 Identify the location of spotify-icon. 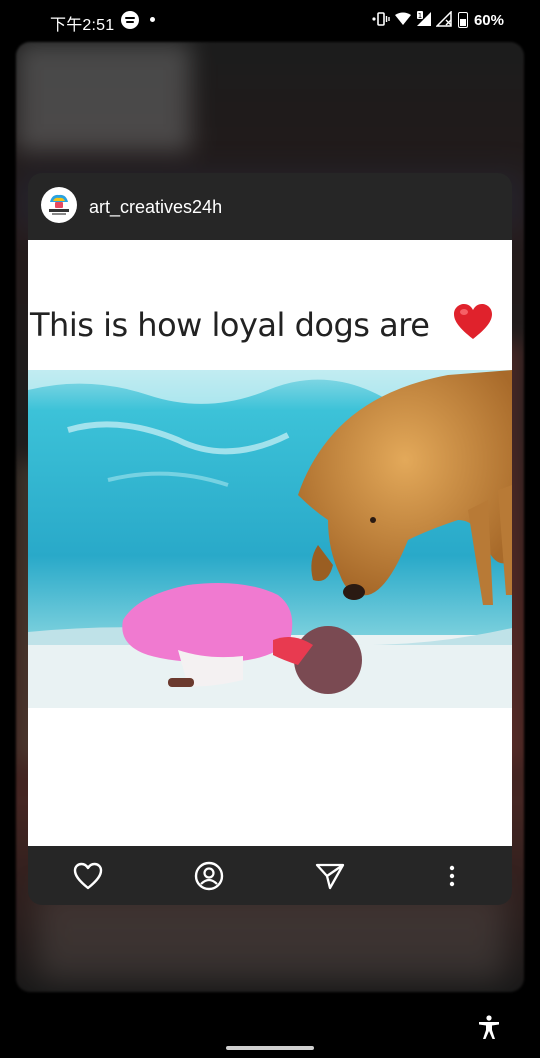
(130, 20).